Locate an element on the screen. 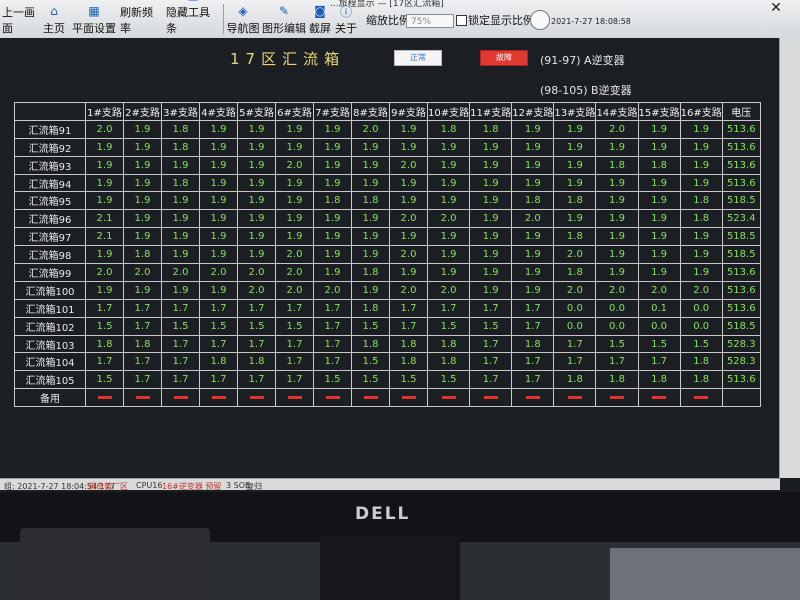 This screenshot has width=800, height=600. row-label: 汇流箱98 is located at coordinates (50, 255).